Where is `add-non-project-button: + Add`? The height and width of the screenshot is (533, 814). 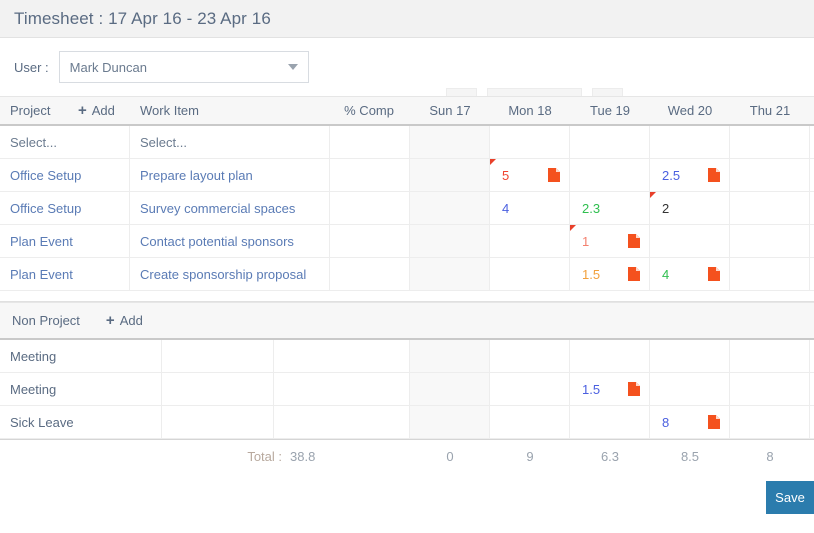
add-non-project-button: + Add is located at coordinates (124, 320).